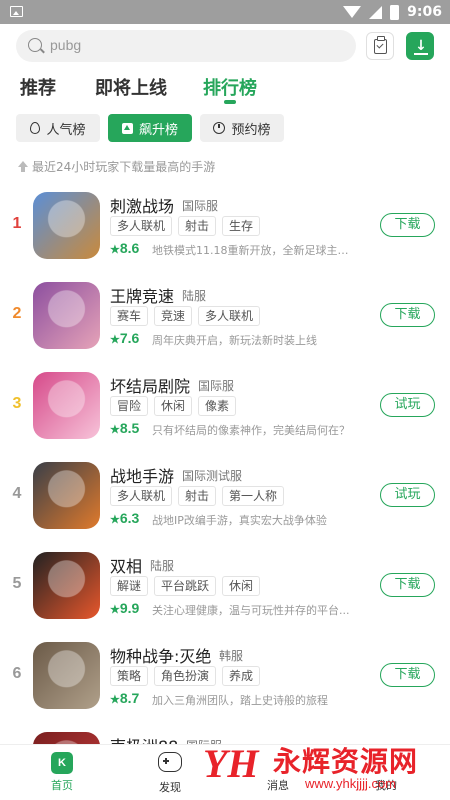 The height and width of the screenshot is (800, 450). What do you see at coordinates (17, 313) in the screenshot?
I see `rank-number: 2` at bounding box center [17, 313].